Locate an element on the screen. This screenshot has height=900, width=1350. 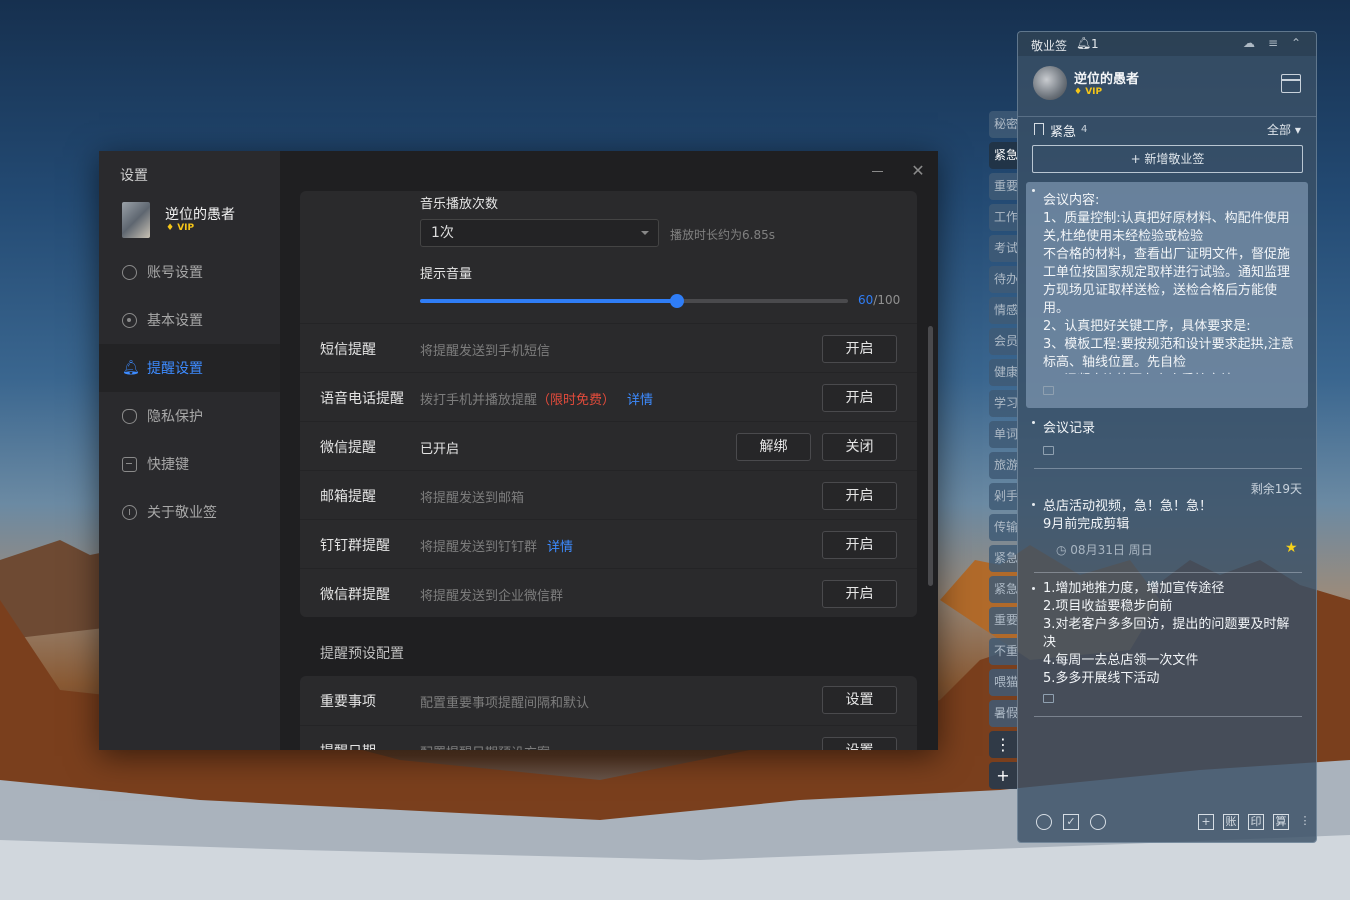
calc-button: 算 is located at coordinates (1281, 822).